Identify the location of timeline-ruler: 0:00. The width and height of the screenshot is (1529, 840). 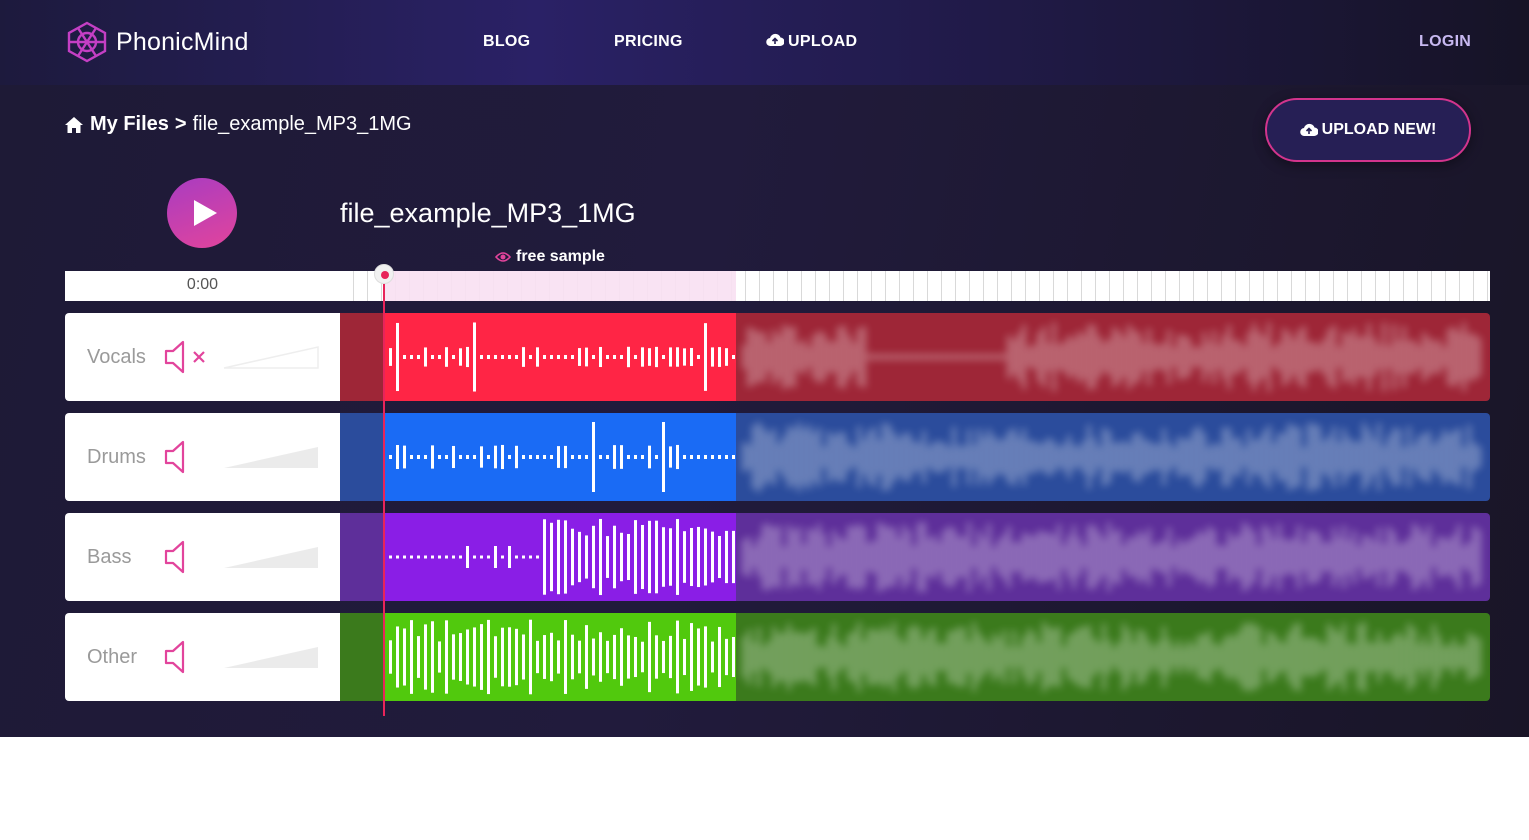
(777, 286).